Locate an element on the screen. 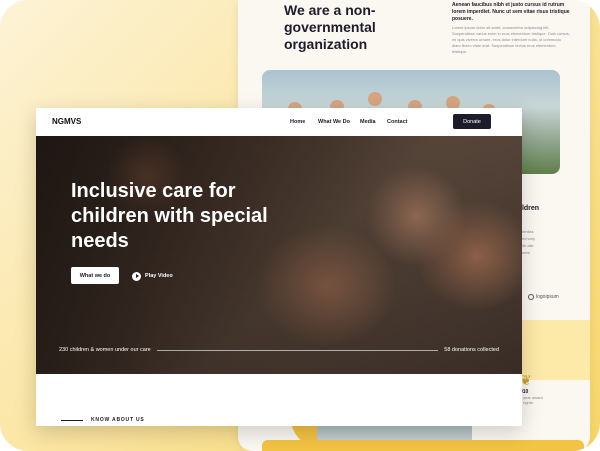 The height and width of the screenshot is (451, 600). award-block: ❦ 010 s year award s rights is located at coordinates (531, 388).